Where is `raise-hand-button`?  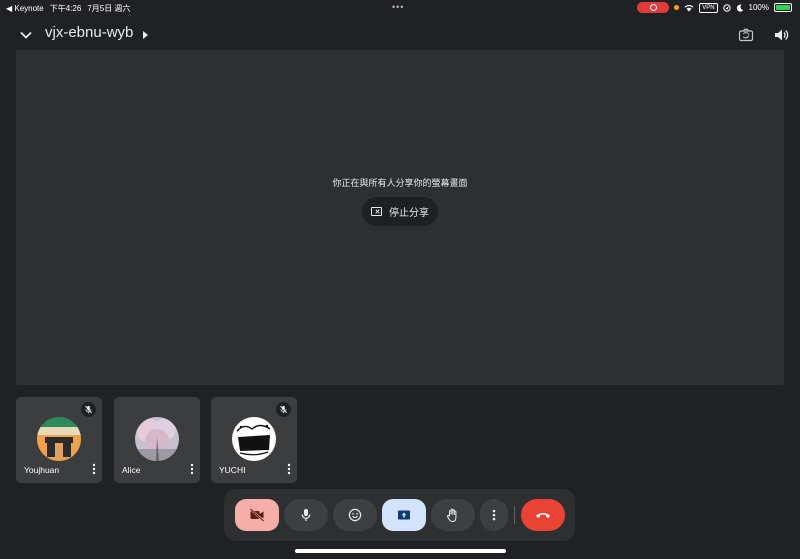
raise-hand-button is located at coordinates (453, 515).